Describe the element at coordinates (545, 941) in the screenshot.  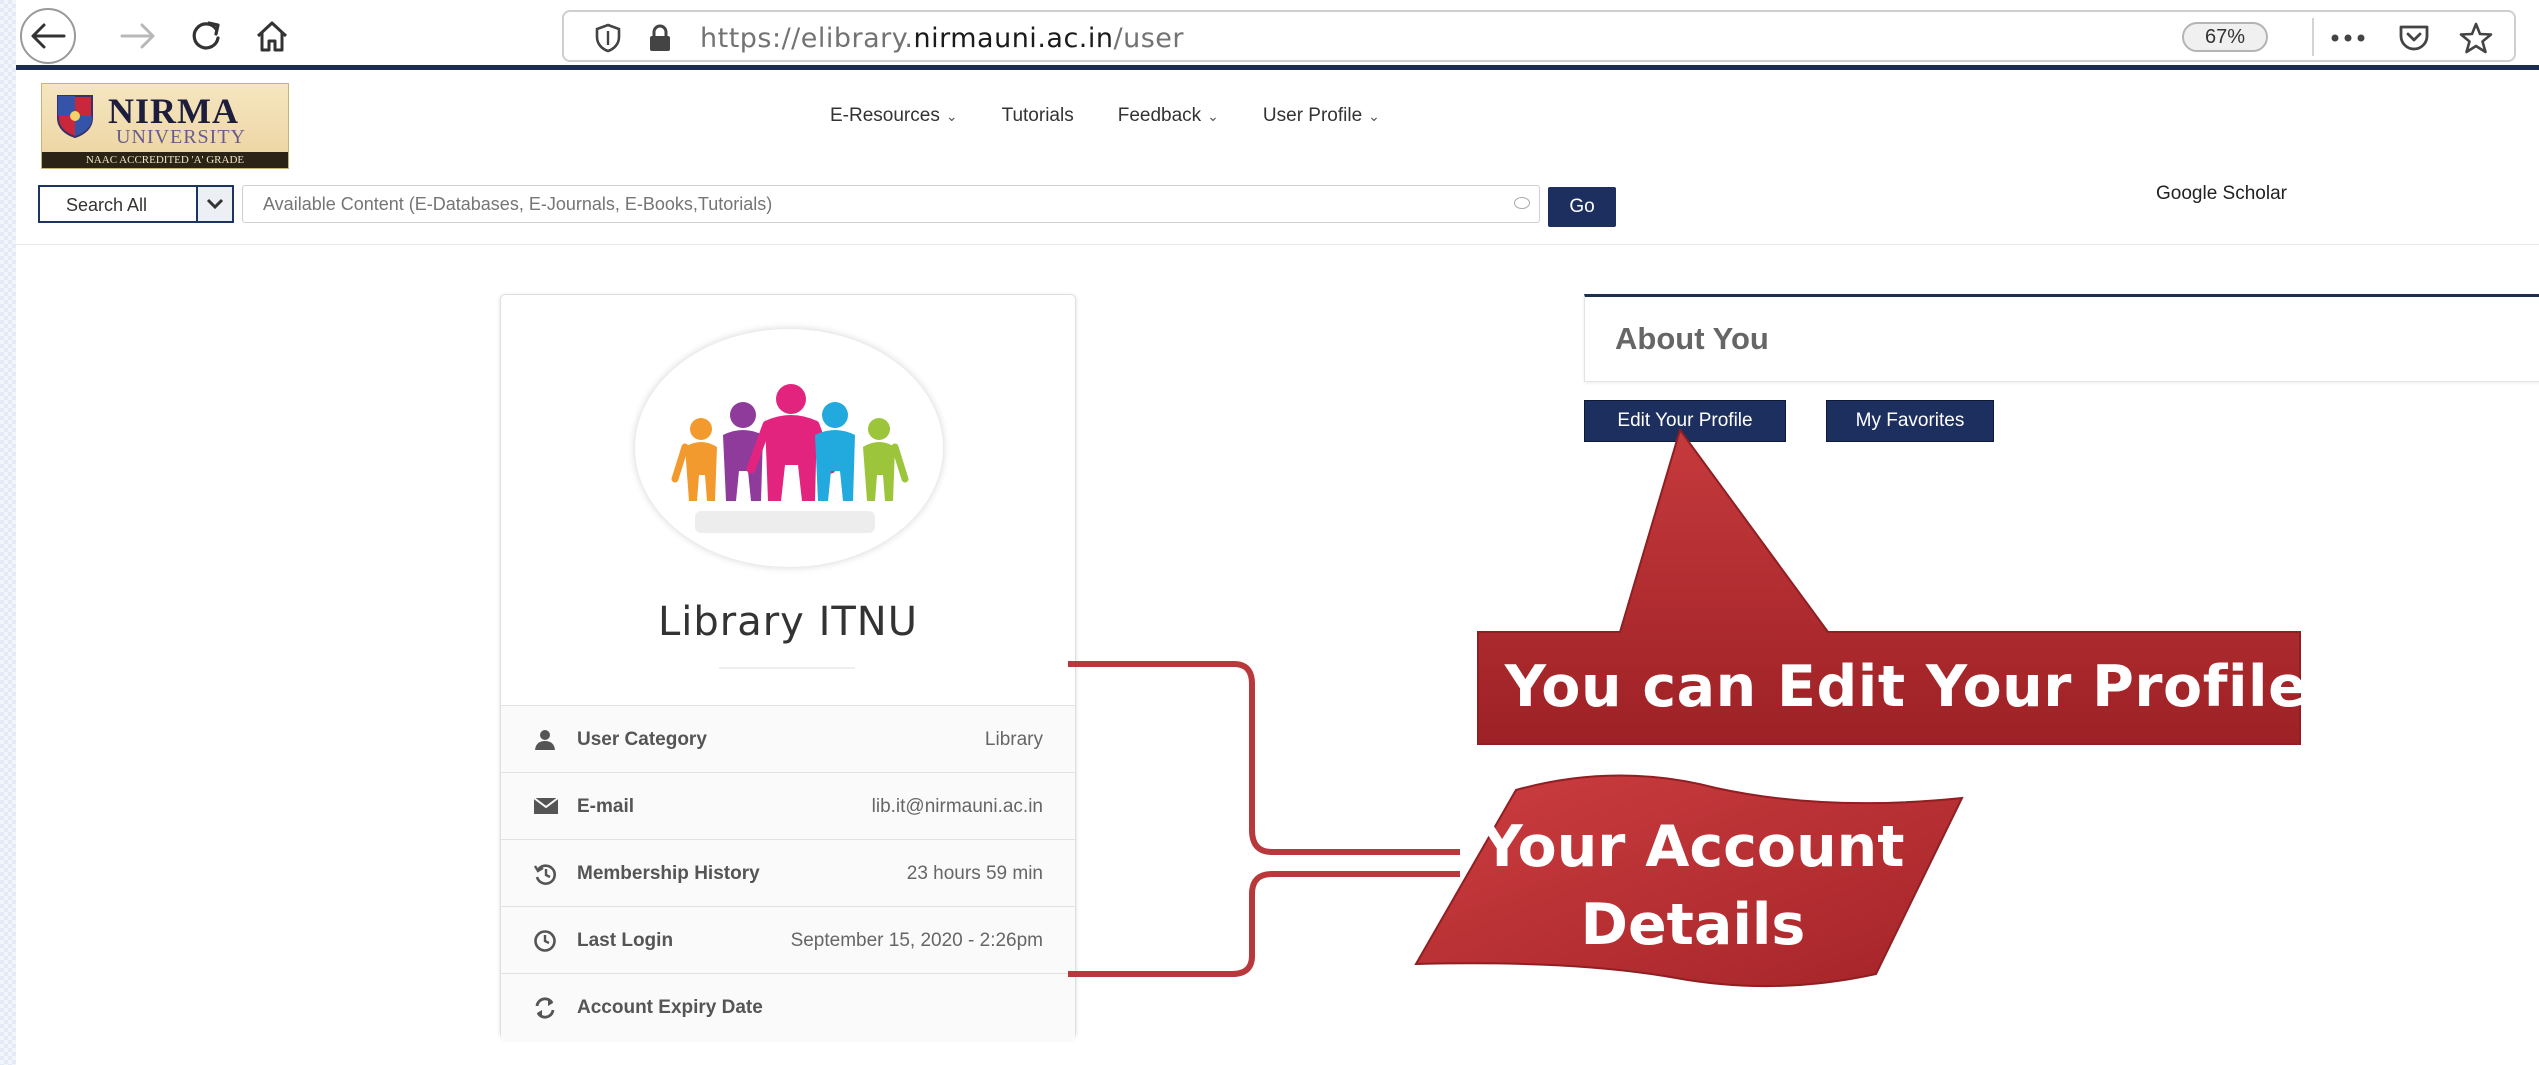
I see `clock-icon` at that location.